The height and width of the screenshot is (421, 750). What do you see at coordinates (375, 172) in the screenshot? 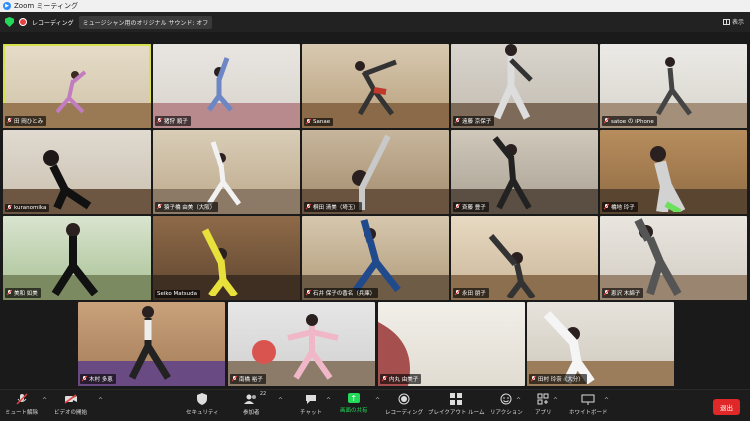
I see `participant-tile: 桐田 清美（埼玉）` at bounding box center [375, 172].